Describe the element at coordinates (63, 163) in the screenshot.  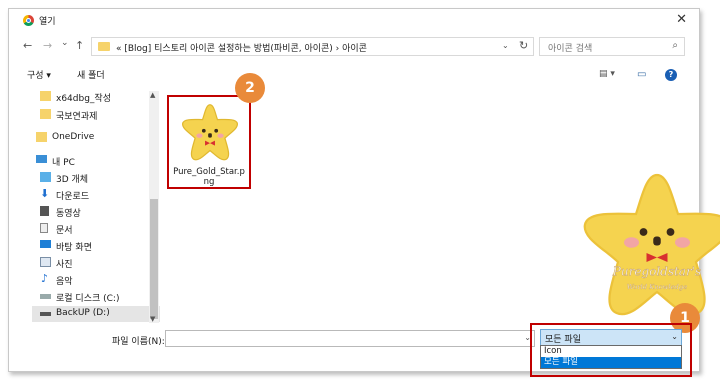
I see `sidebar-item-label: 내 PC` at that location.